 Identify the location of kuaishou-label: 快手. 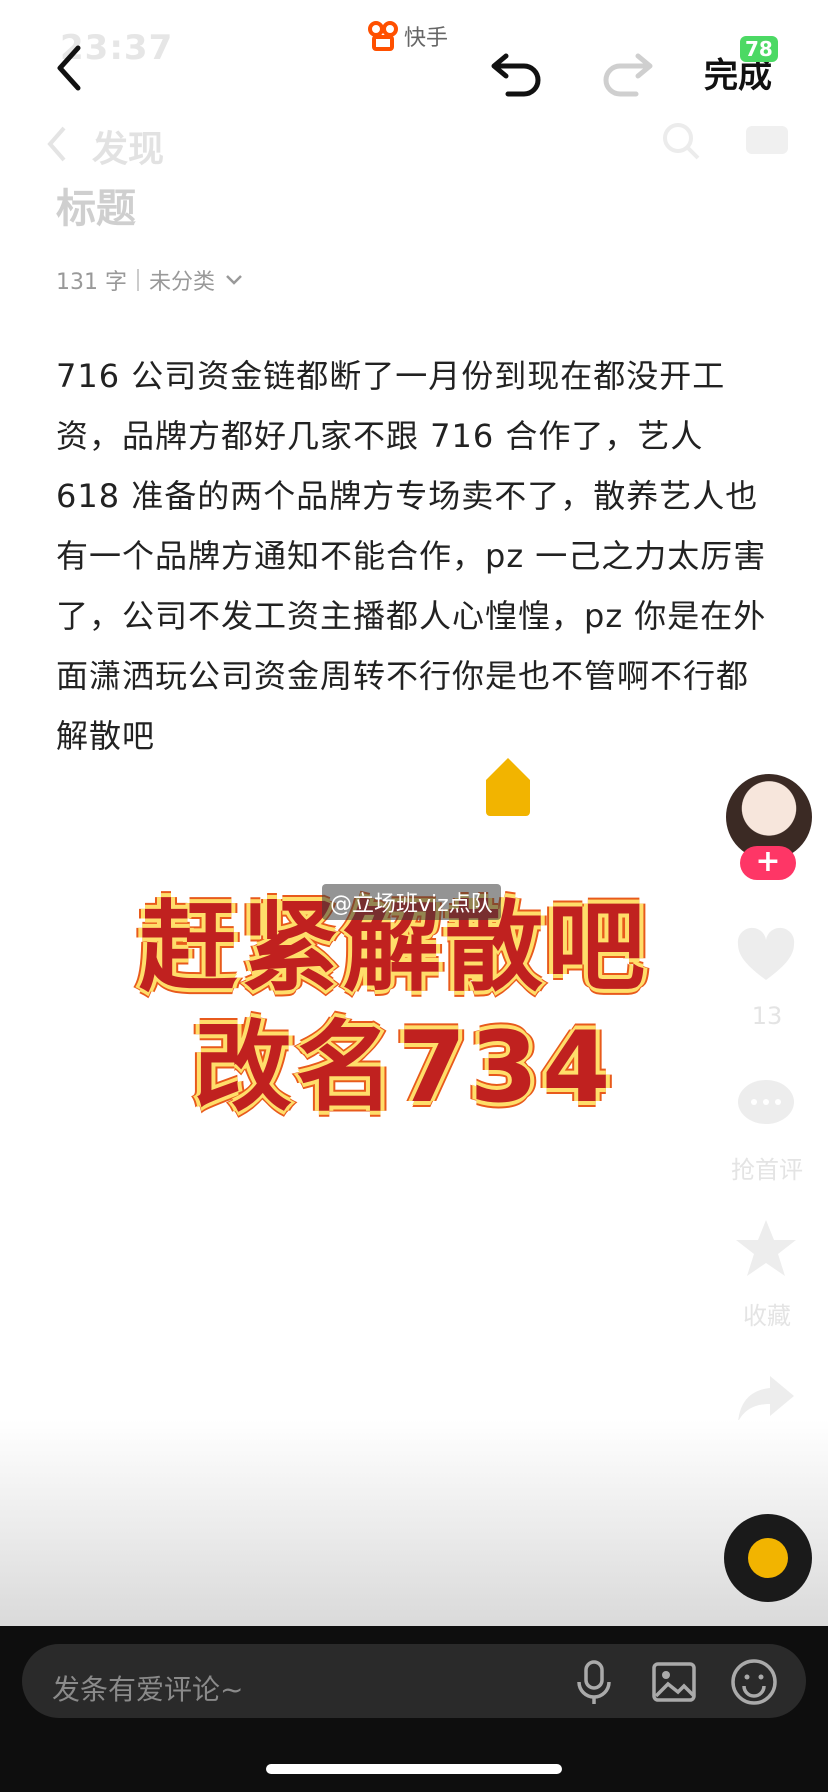
(426, 38).